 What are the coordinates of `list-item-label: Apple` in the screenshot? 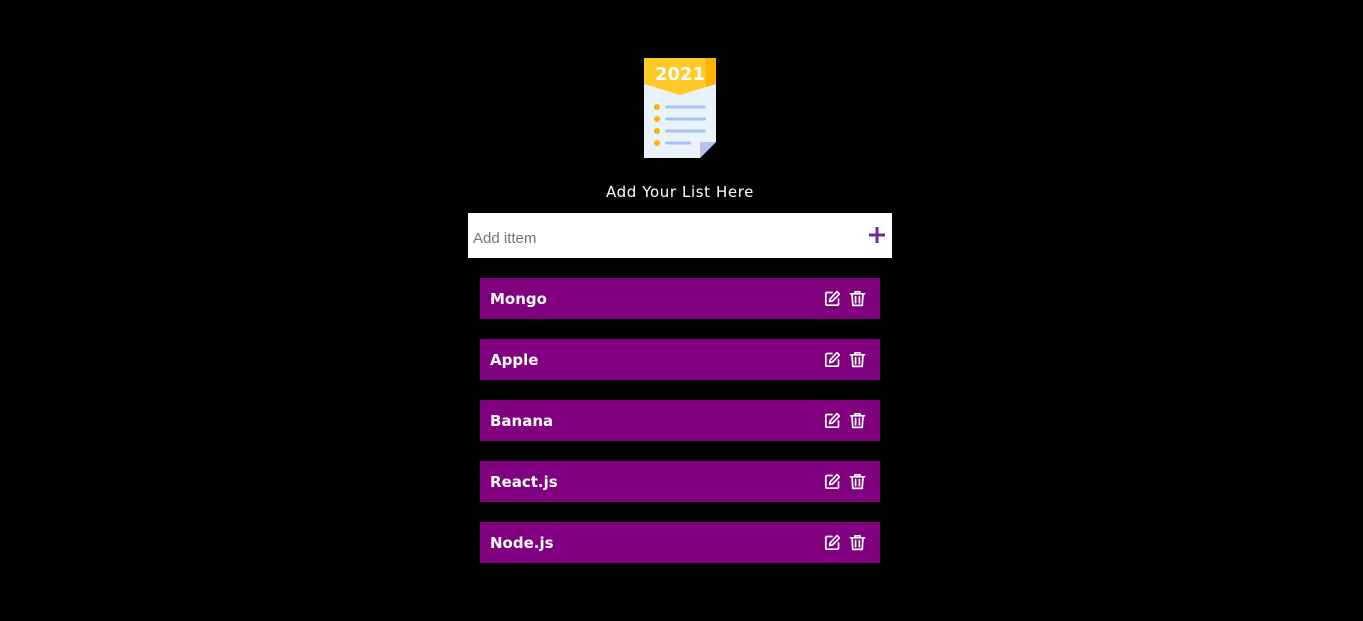 It's located at (514, 360).